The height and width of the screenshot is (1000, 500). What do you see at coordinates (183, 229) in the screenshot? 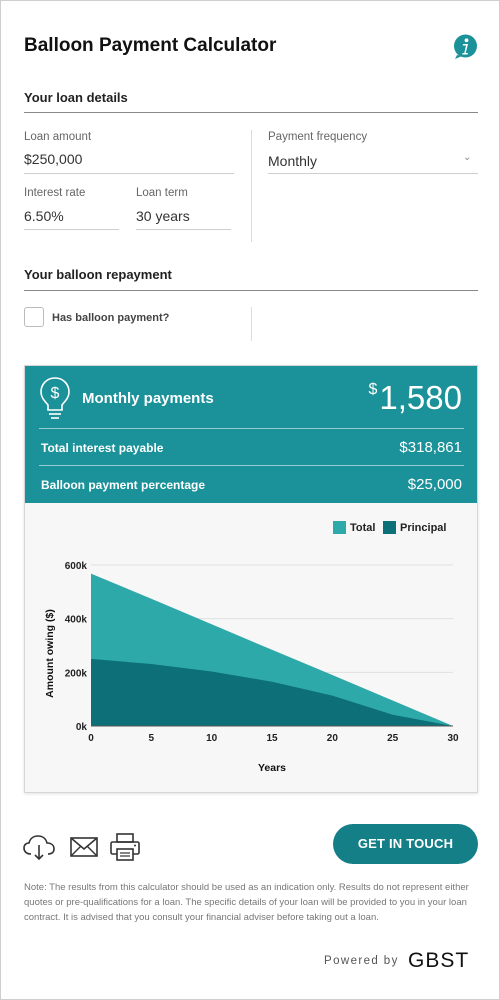
I see `loan-term-underline` at bounding box center [183, 229].